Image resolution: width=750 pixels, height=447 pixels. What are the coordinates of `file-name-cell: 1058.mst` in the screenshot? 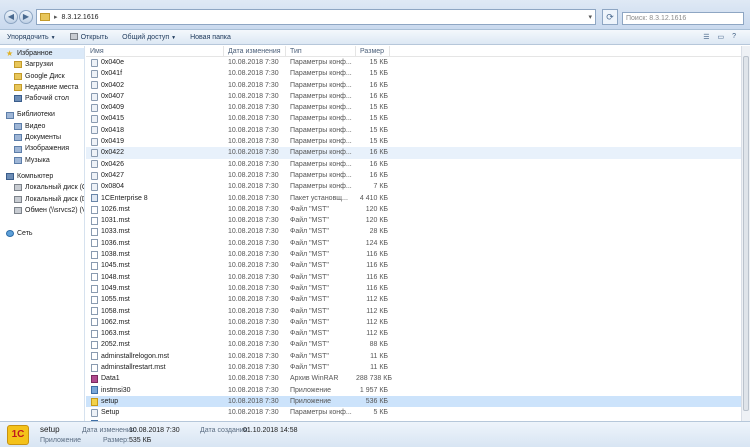 It's located at (155, 311).